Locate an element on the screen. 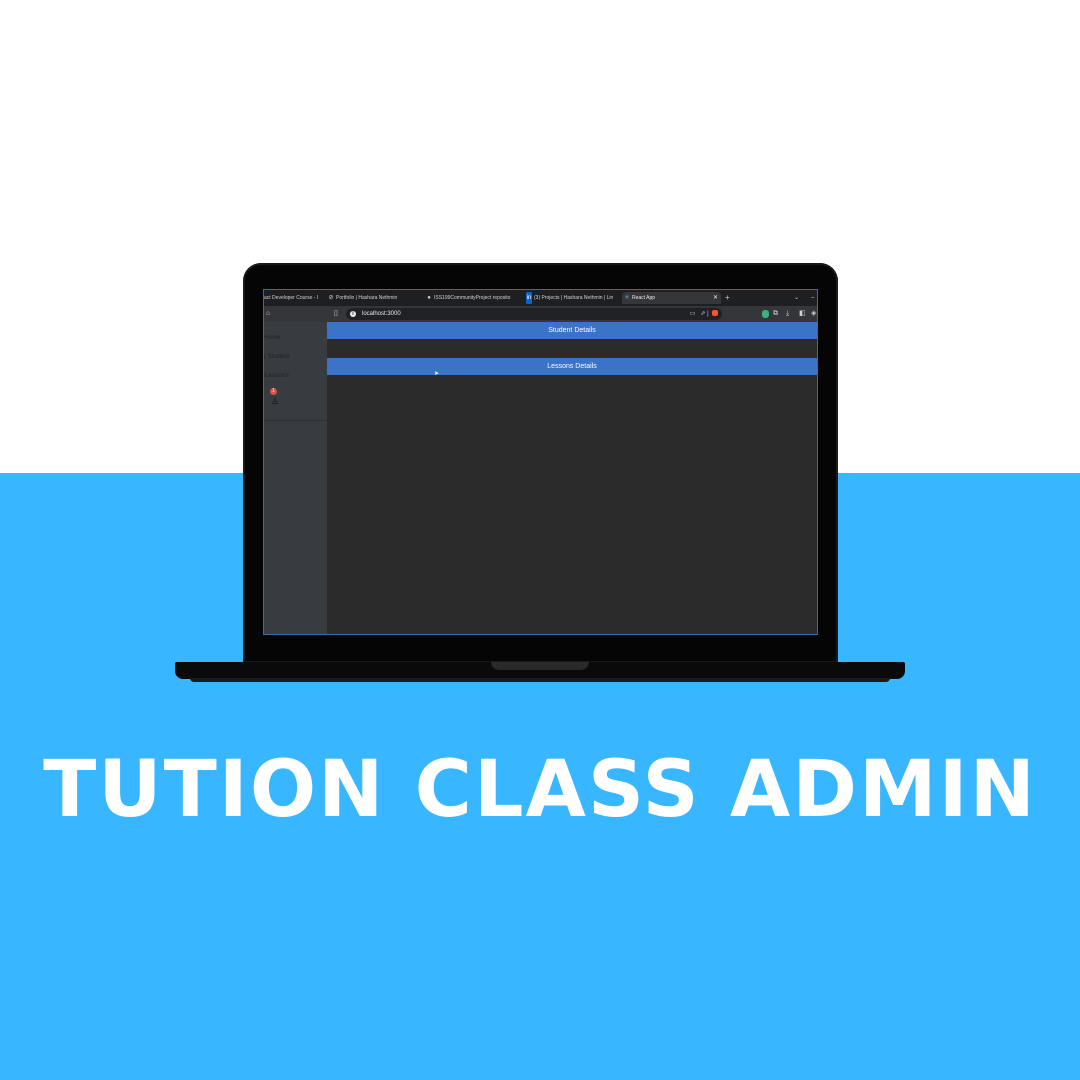 This screenshot has height=1080, width=1080. sidebar-item-home: Home is located at coordinates (272, 337).